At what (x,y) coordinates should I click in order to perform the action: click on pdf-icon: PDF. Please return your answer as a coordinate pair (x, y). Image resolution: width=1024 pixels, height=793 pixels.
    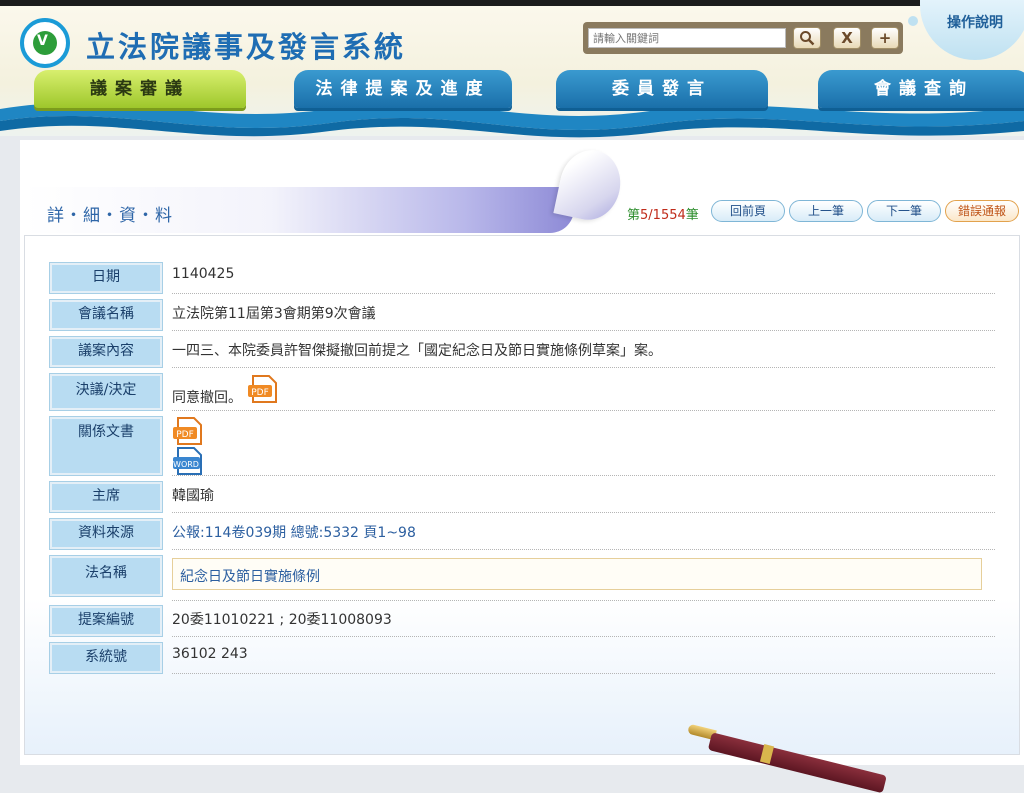
    Looking at the image, I should click on (263, 389).